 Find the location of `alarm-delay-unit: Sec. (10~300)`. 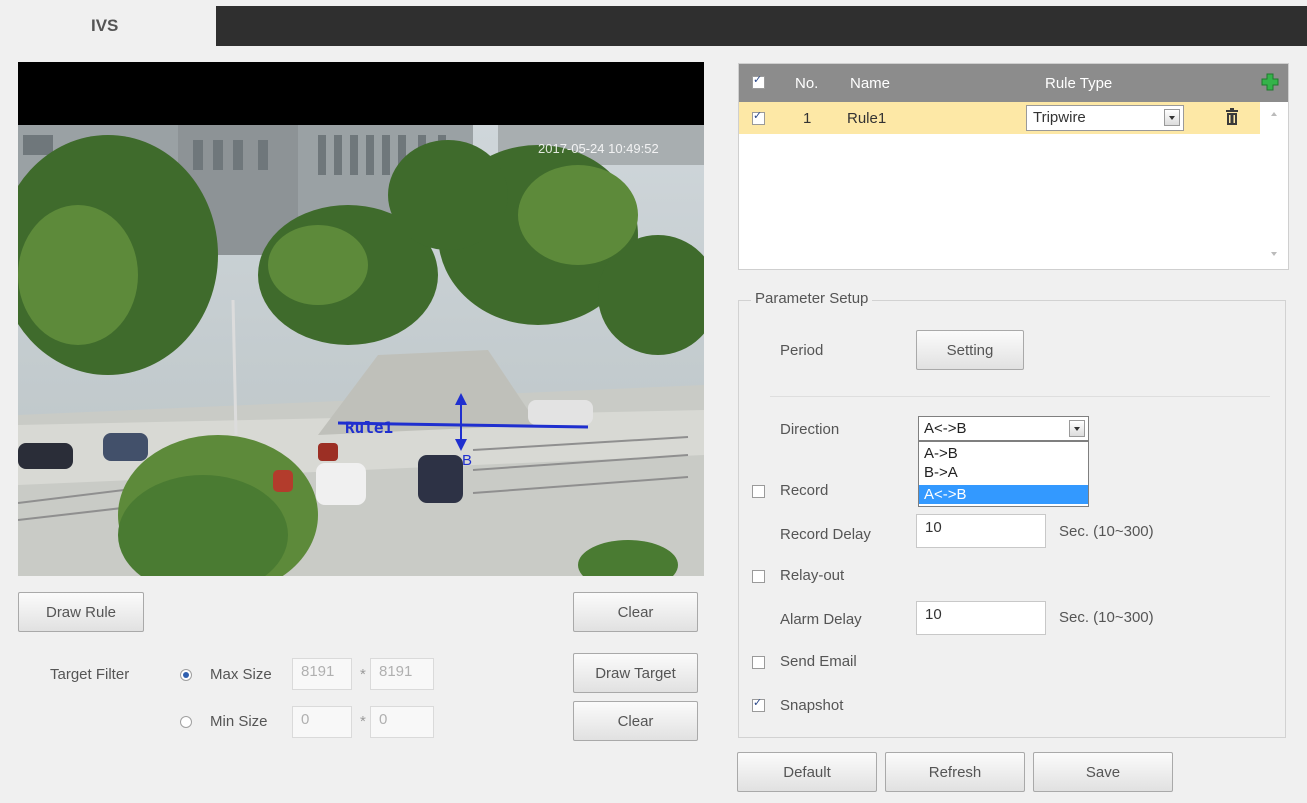

alarm-delay-unit: Sec. (10~300) is located at coordinates (1106, 617).